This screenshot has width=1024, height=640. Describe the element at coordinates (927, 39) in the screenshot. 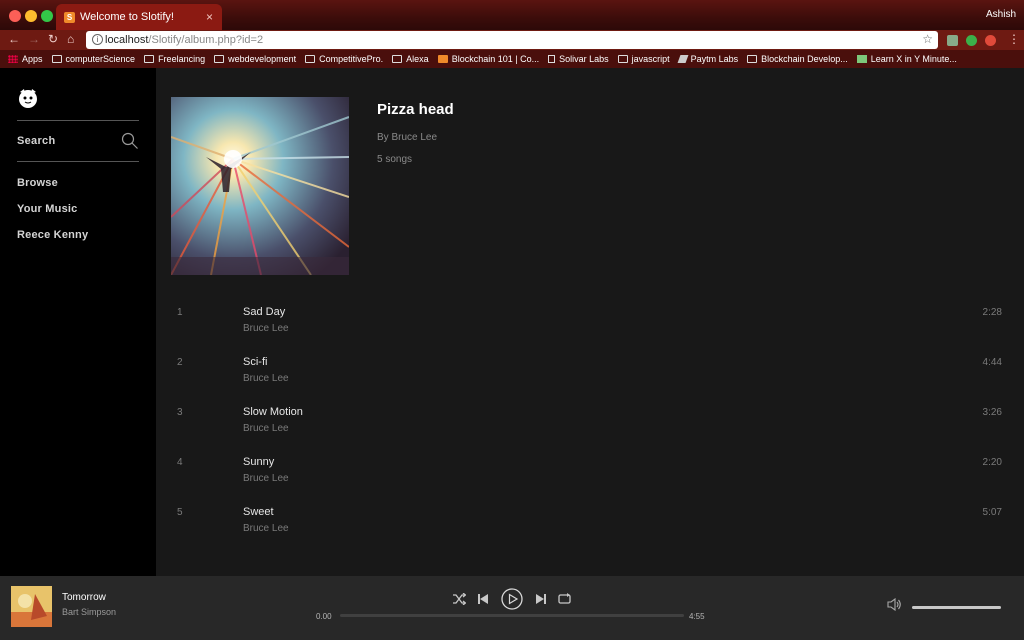

I see `bookmark-star-icon: ☆` at that location.